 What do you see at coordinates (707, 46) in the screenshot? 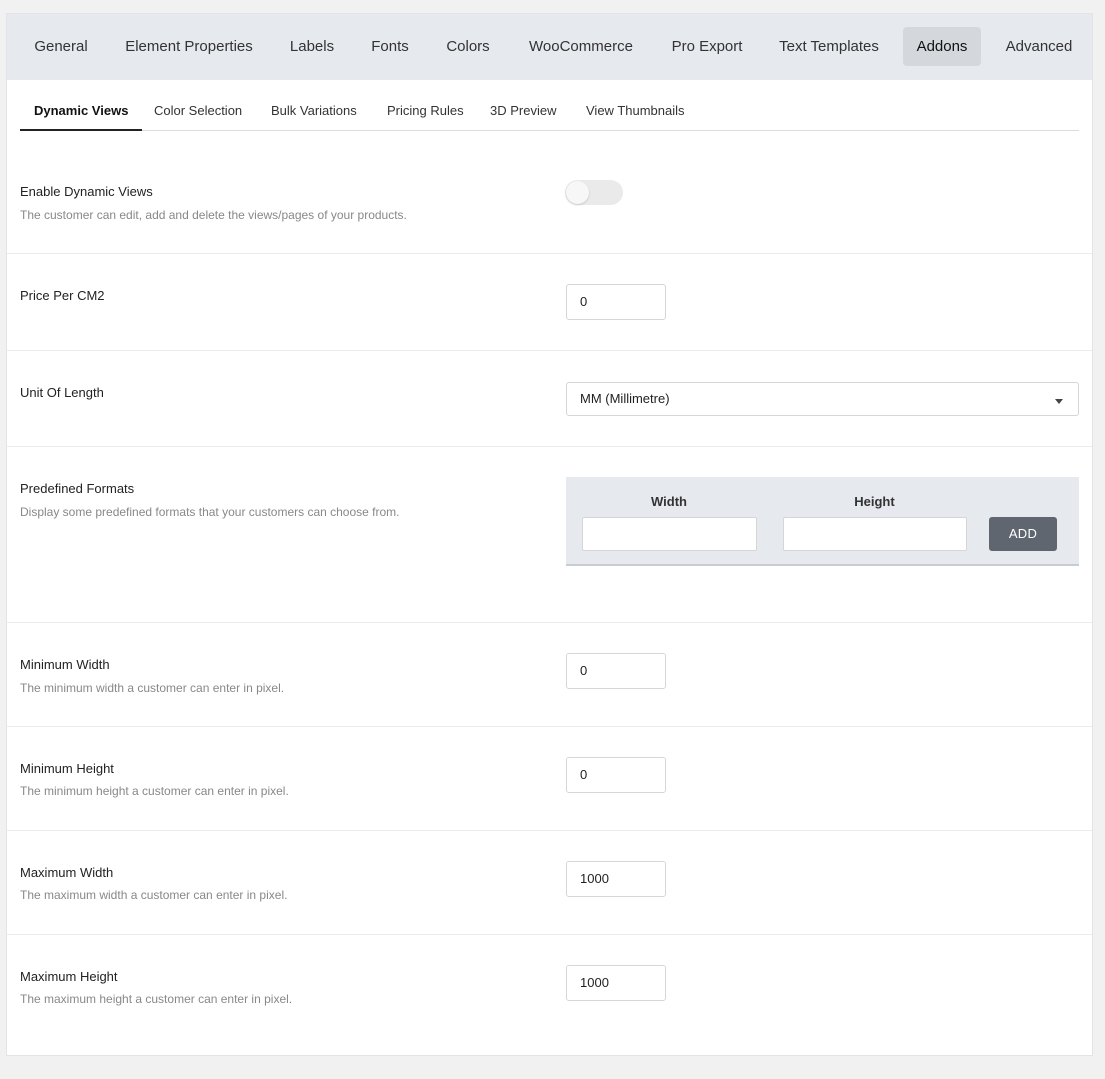
I see `tab-pro-export: Pro Export` at bounding box center [707, 46].